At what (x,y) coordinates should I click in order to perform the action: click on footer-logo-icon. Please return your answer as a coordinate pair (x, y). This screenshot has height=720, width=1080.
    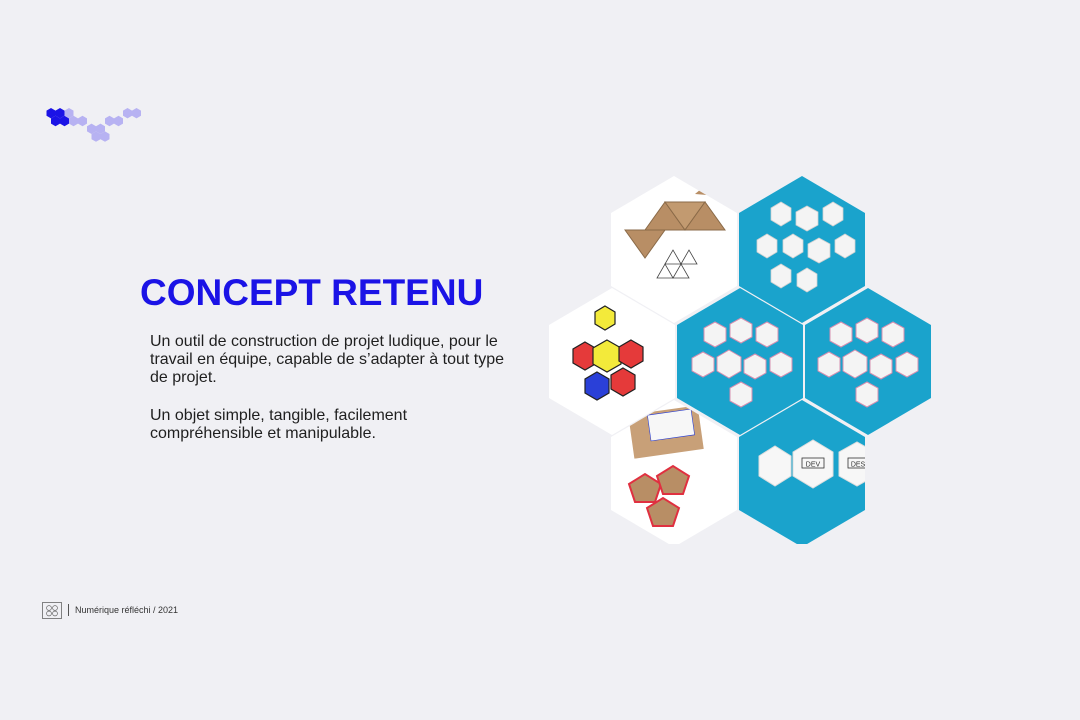
    Looking at the image, I should click on (52, 610).